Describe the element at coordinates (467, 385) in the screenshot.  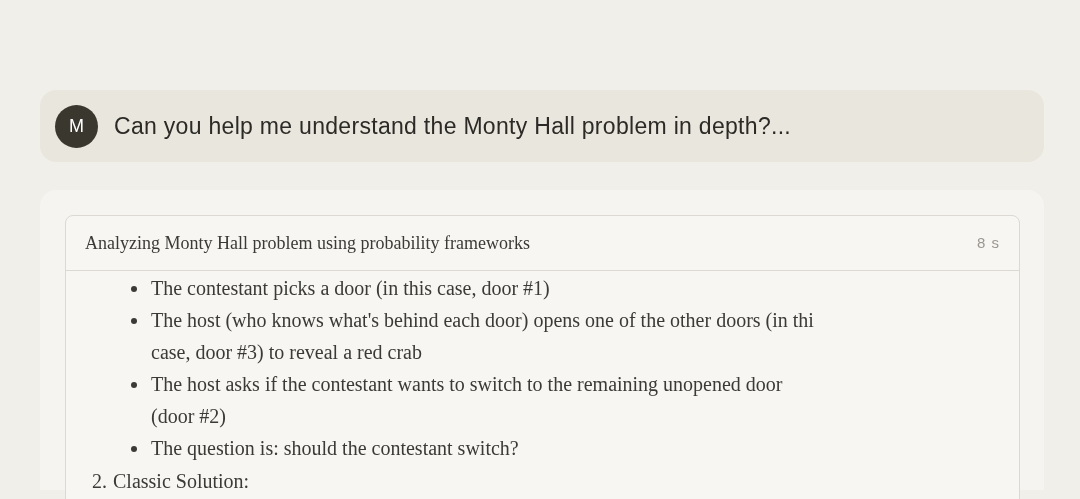
I see `bullet-text: The host asks if the contestant wants to switch to the remaining unopened door` at that location.